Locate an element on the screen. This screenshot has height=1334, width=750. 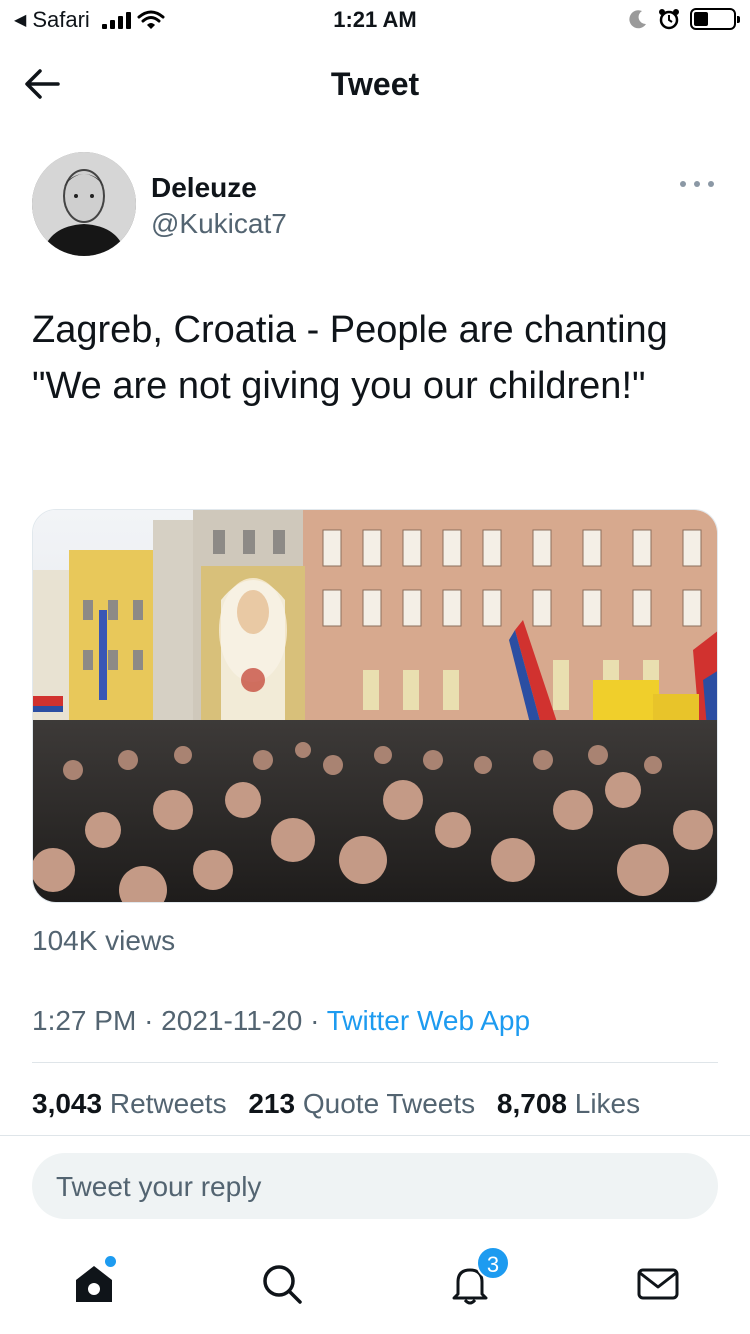
tweet-time: 1:27 PM is located at coordinates (84, 1020).